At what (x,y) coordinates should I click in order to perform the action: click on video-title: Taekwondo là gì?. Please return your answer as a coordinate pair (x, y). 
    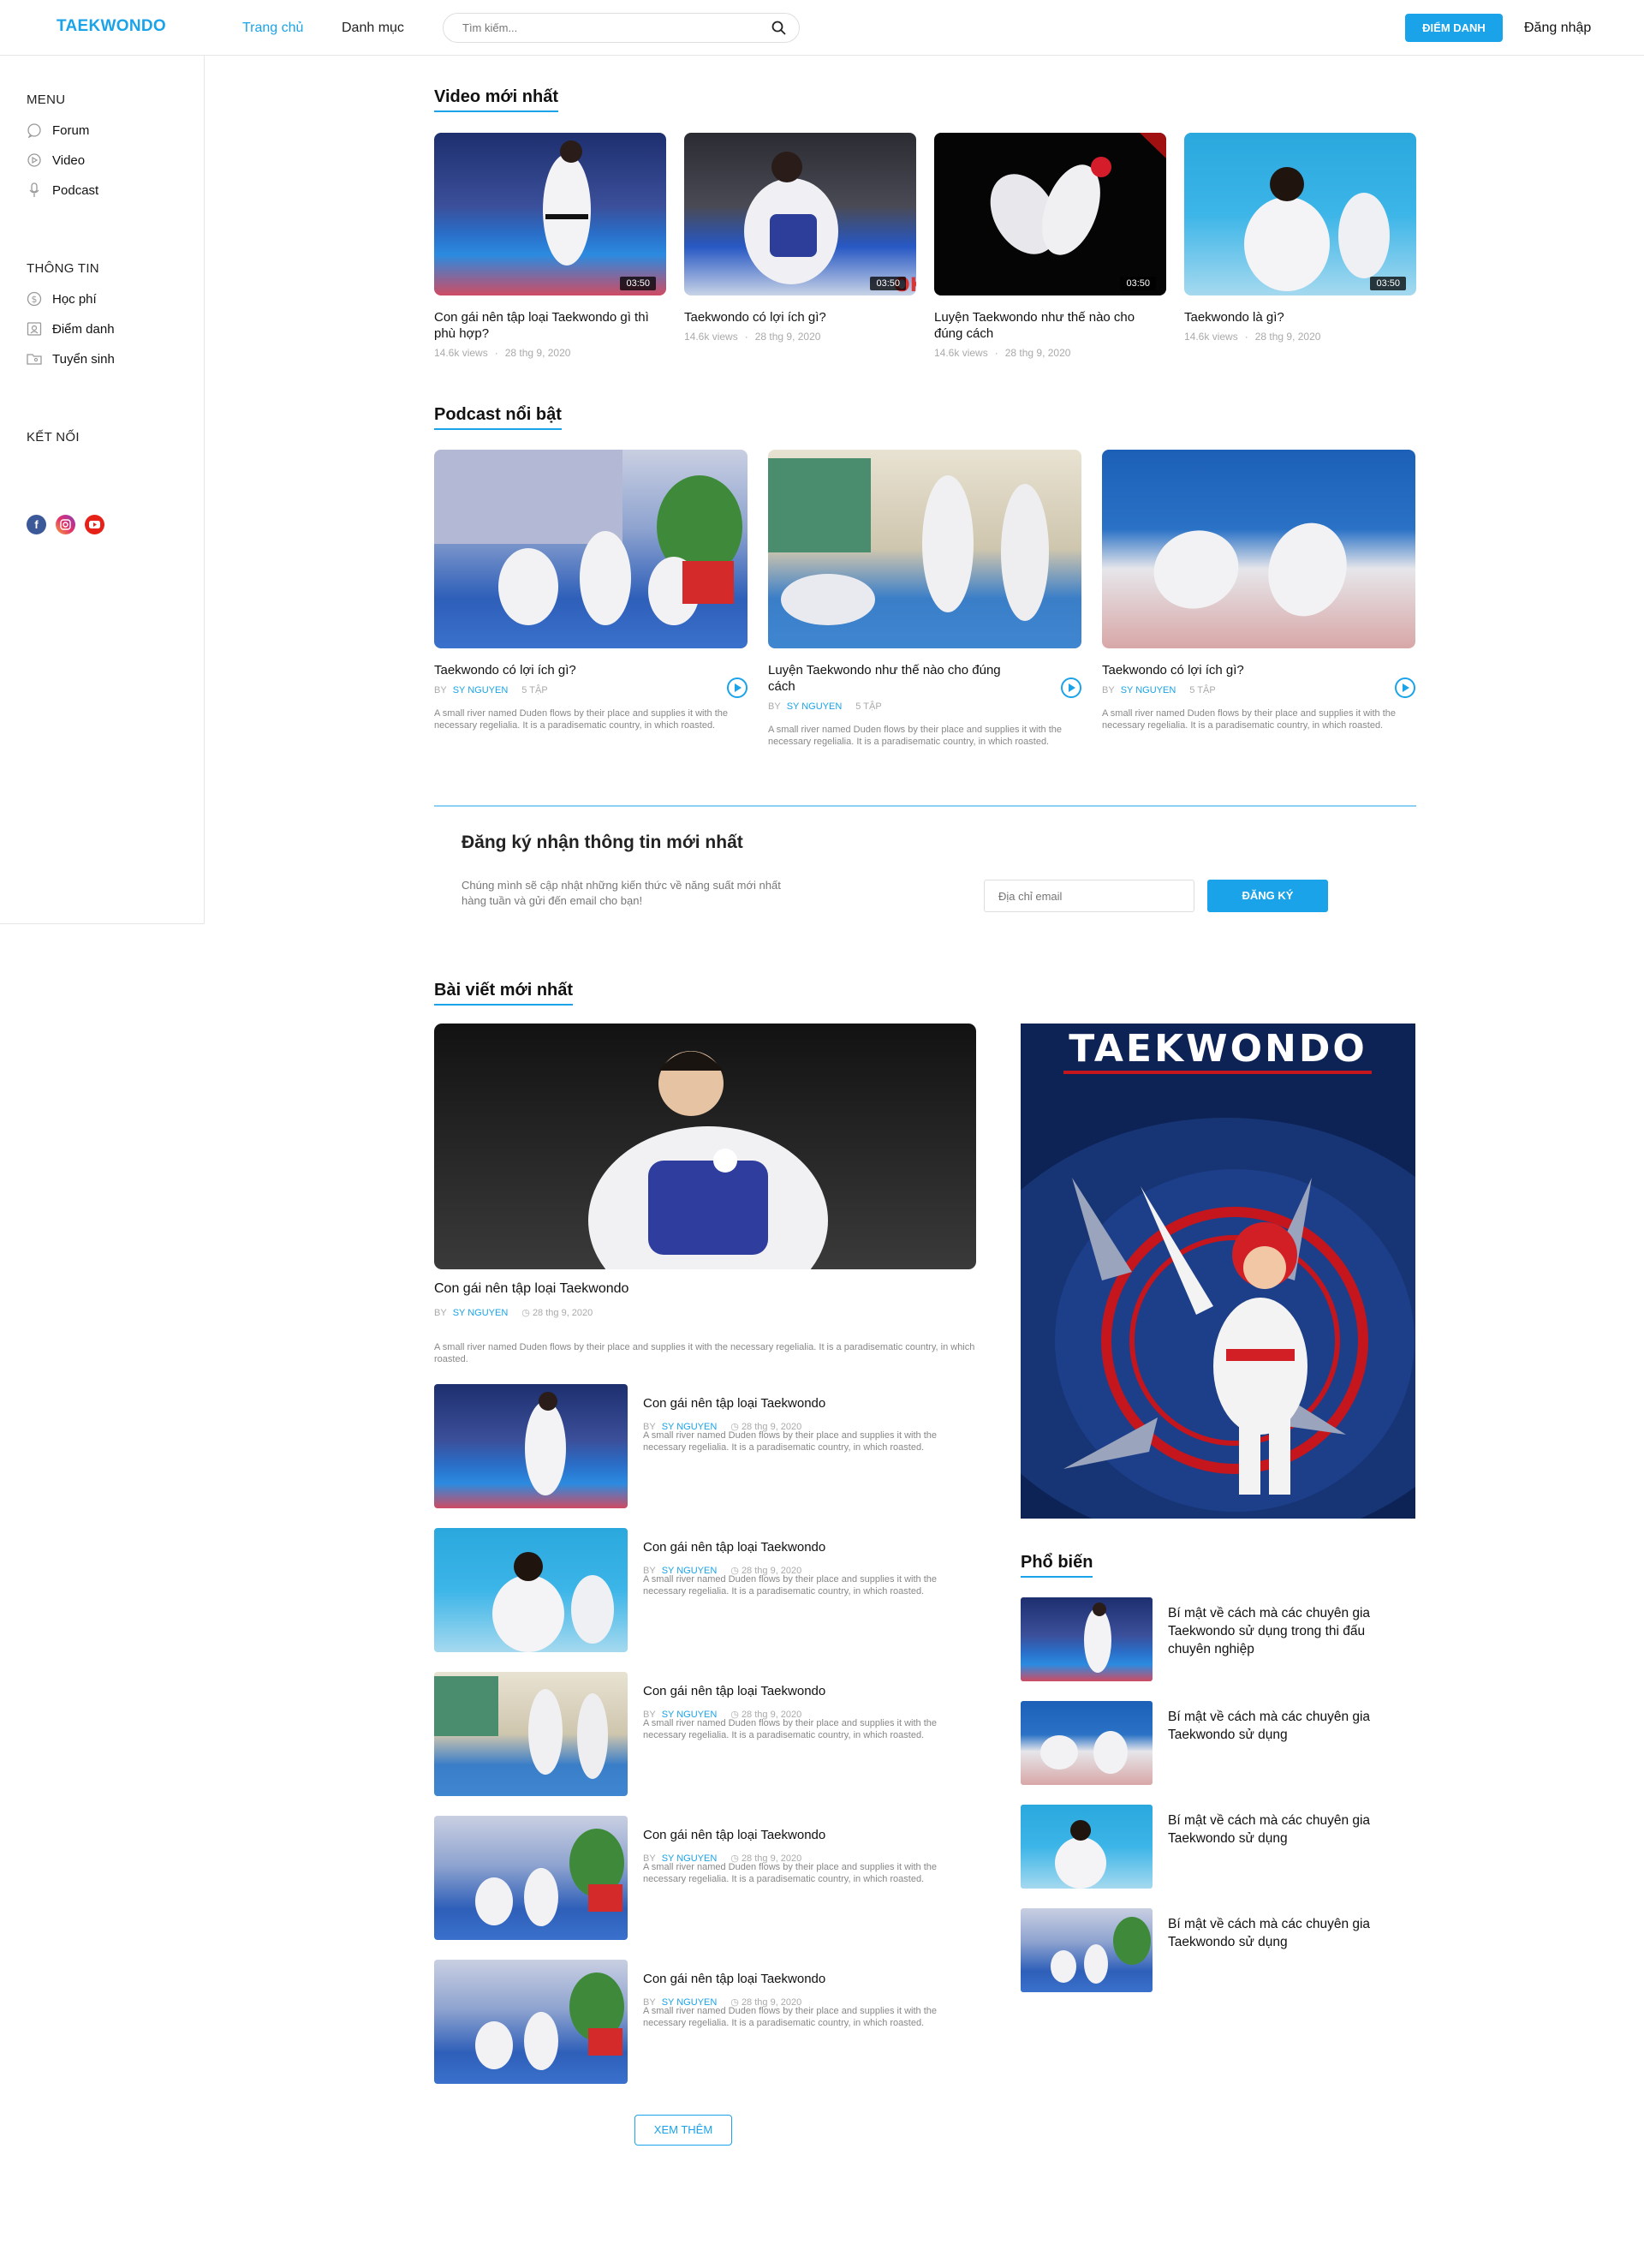
    Looking at the image, I should click on (1300, 317).